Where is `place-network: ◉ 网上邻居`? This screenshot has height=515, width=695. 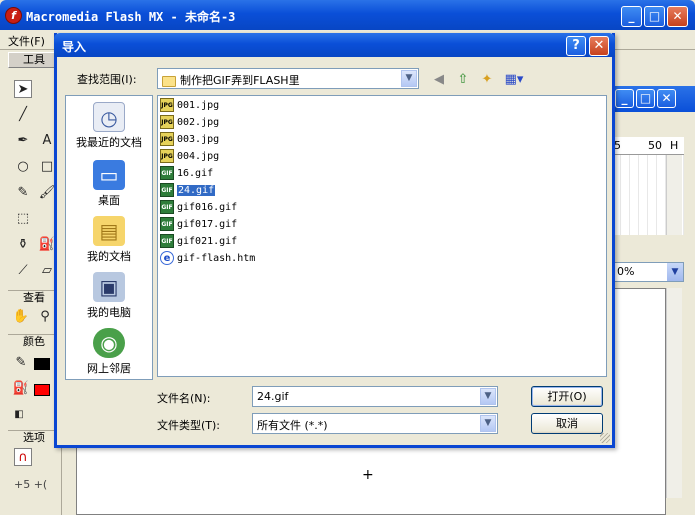 place-network: ◉ 网上邻居 is located at coordinates (109, 352).